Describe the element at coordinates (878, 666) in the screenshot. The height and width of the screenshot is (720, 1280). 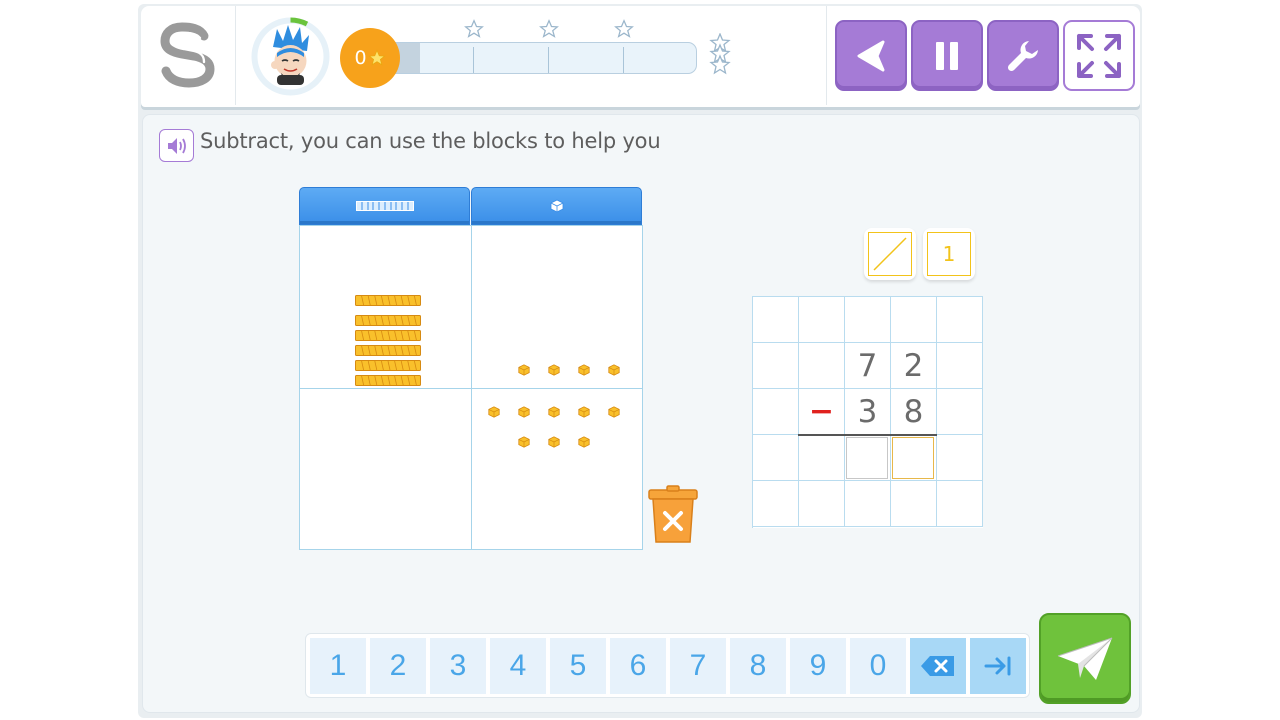
I see `key-0: 0` at that location.